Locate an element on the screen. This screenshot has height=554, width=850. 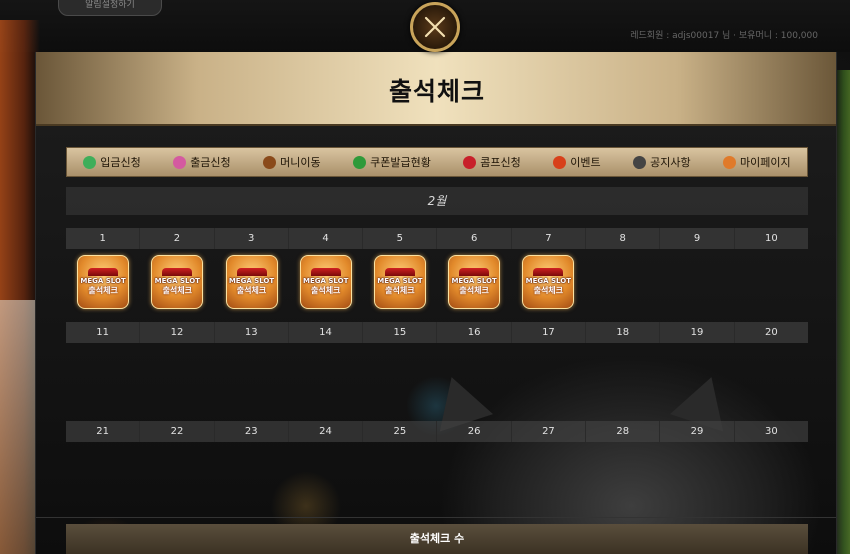
cherry-icon is located at coordinates (470, 162).